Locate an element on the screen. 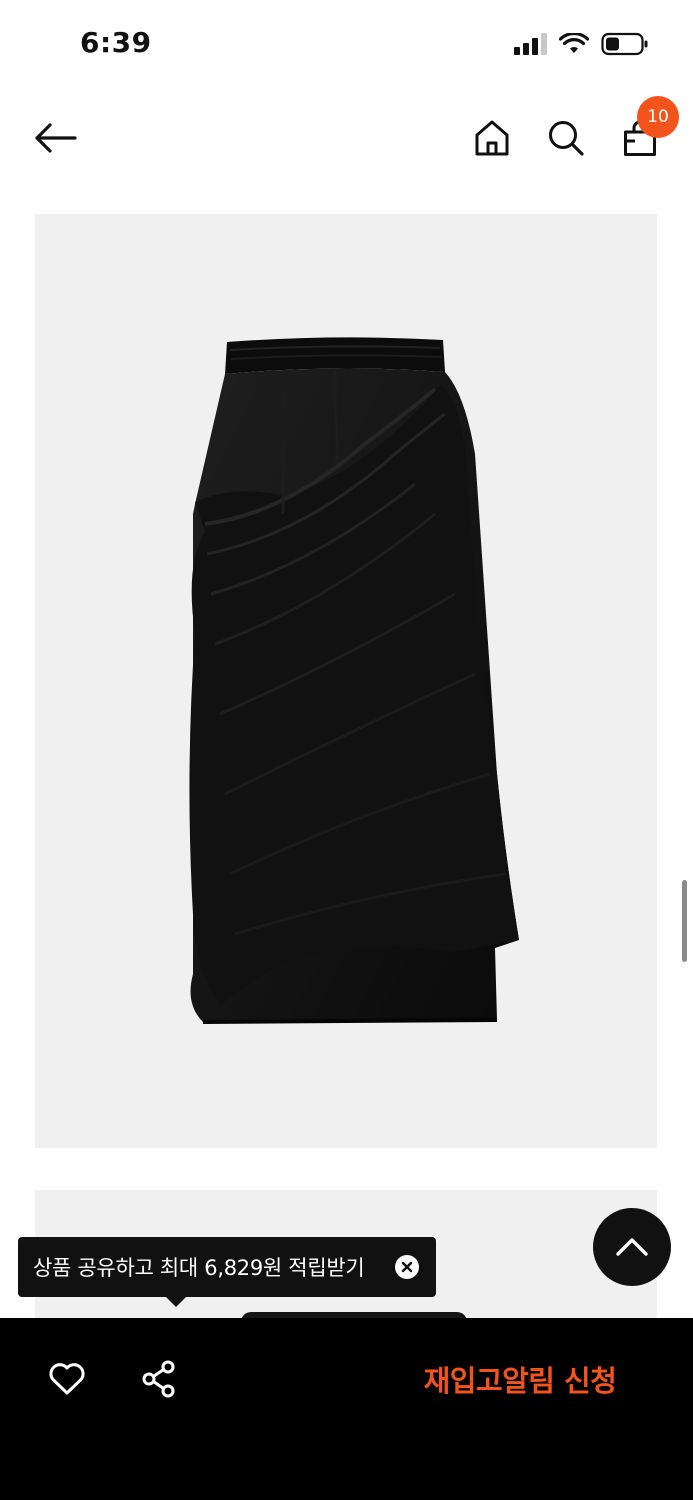 The image size is (693, 1500). search-icon is located at coordinates (566, 138).